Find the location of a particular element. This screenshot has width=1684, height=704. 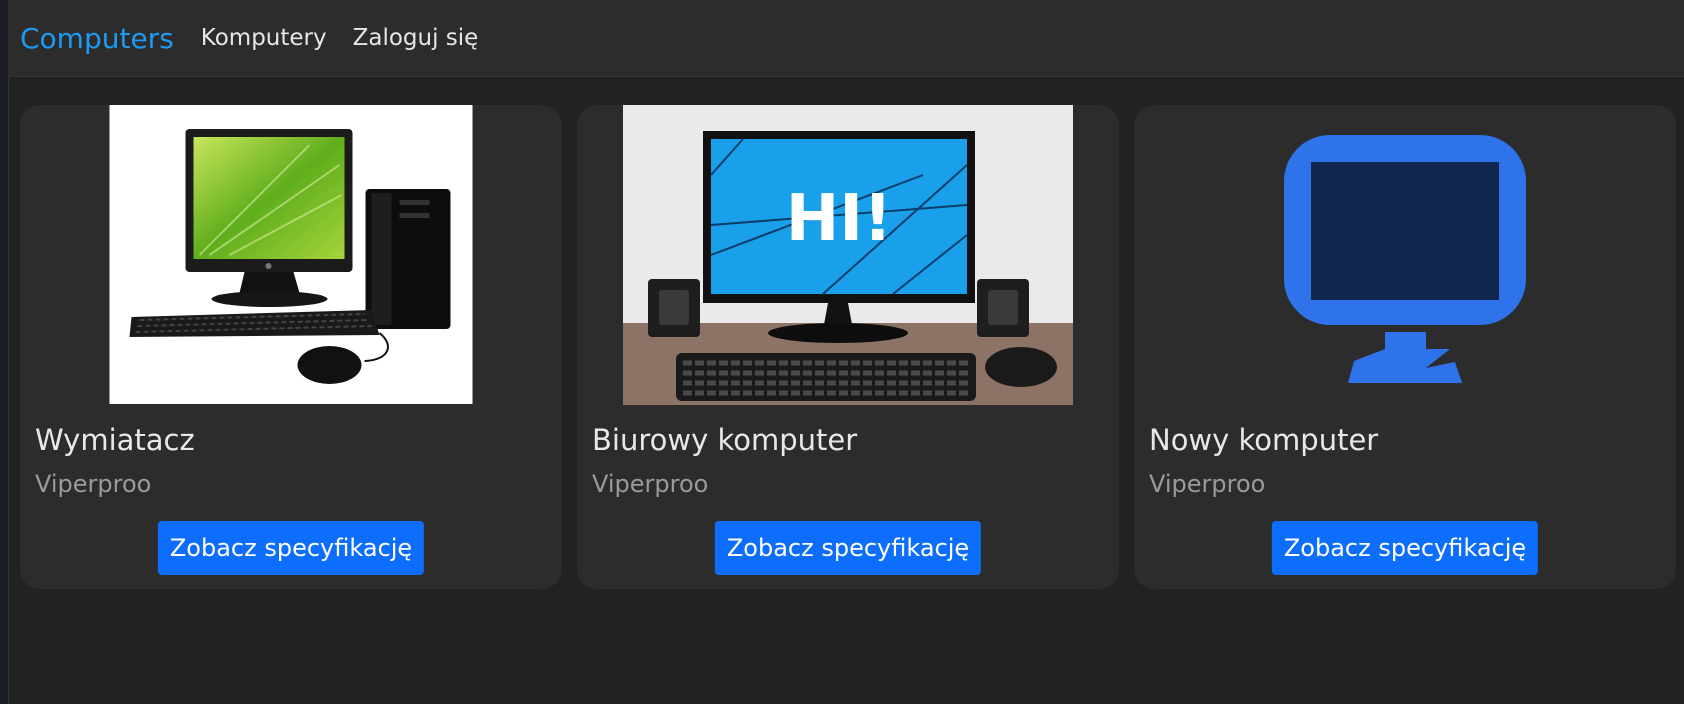

screen-greeting-text: HI! is located at coordinates (839, 219).